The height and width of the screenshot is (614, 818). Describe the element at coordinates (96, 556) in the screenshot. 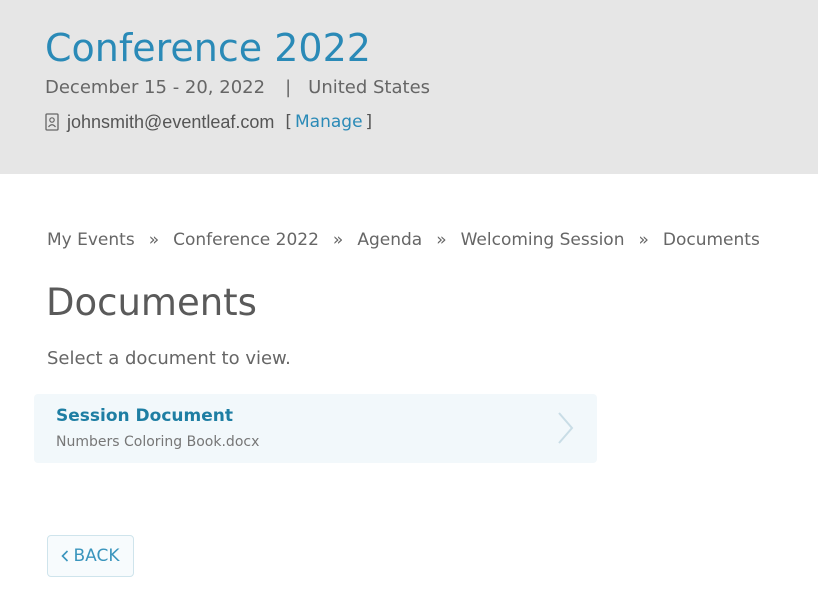

I see `back-button-label: BACK` at that location.